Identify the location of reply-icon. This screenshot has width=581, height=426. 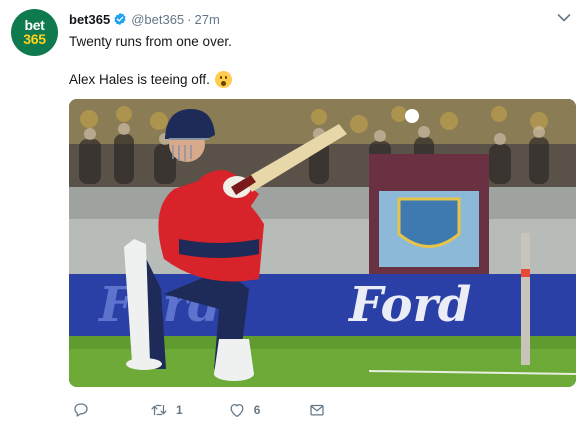
(81, 410).